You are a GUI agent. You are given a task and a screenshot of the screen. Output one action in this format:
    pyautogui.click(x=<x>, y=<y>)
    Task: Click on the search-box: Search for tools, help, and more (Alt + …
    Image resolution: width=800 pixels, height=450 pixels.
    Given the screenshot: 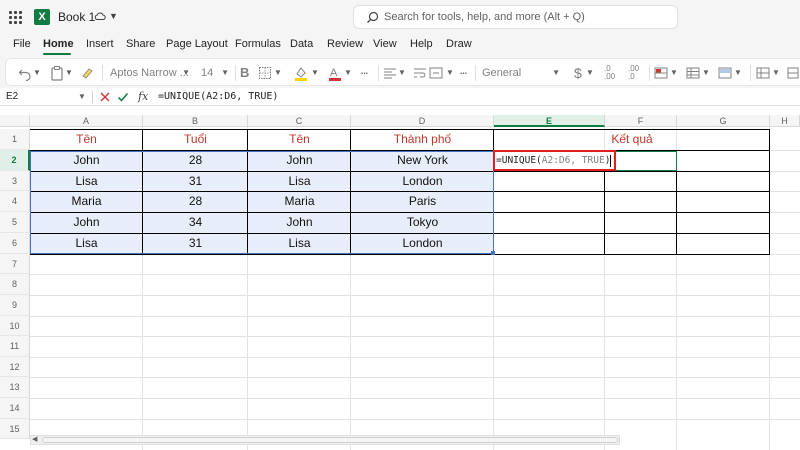 What is the action you would take?
    pyautogui.click(x=515, y=17)
    